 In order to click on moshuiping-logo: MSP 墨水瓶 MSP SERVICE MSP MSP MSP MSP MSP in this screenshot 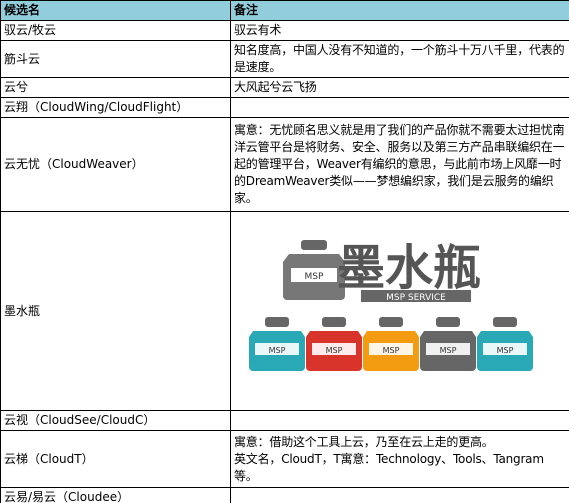, I will do `click(391, 305)`.